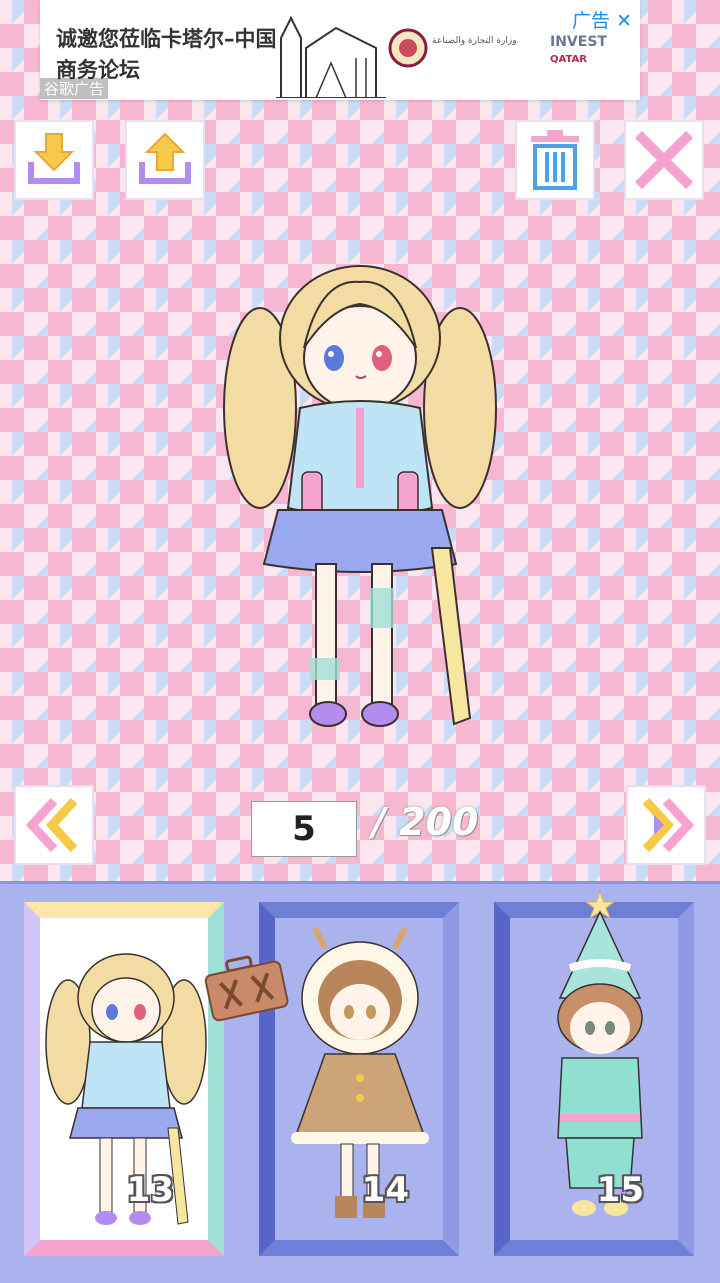 The height and width of the screenshot is (1283, 720). Describe the element at coordinates (474, 41) in the screenshot. I see `ad-ministry-text: وزارة التجارة والصناعة` at that location.